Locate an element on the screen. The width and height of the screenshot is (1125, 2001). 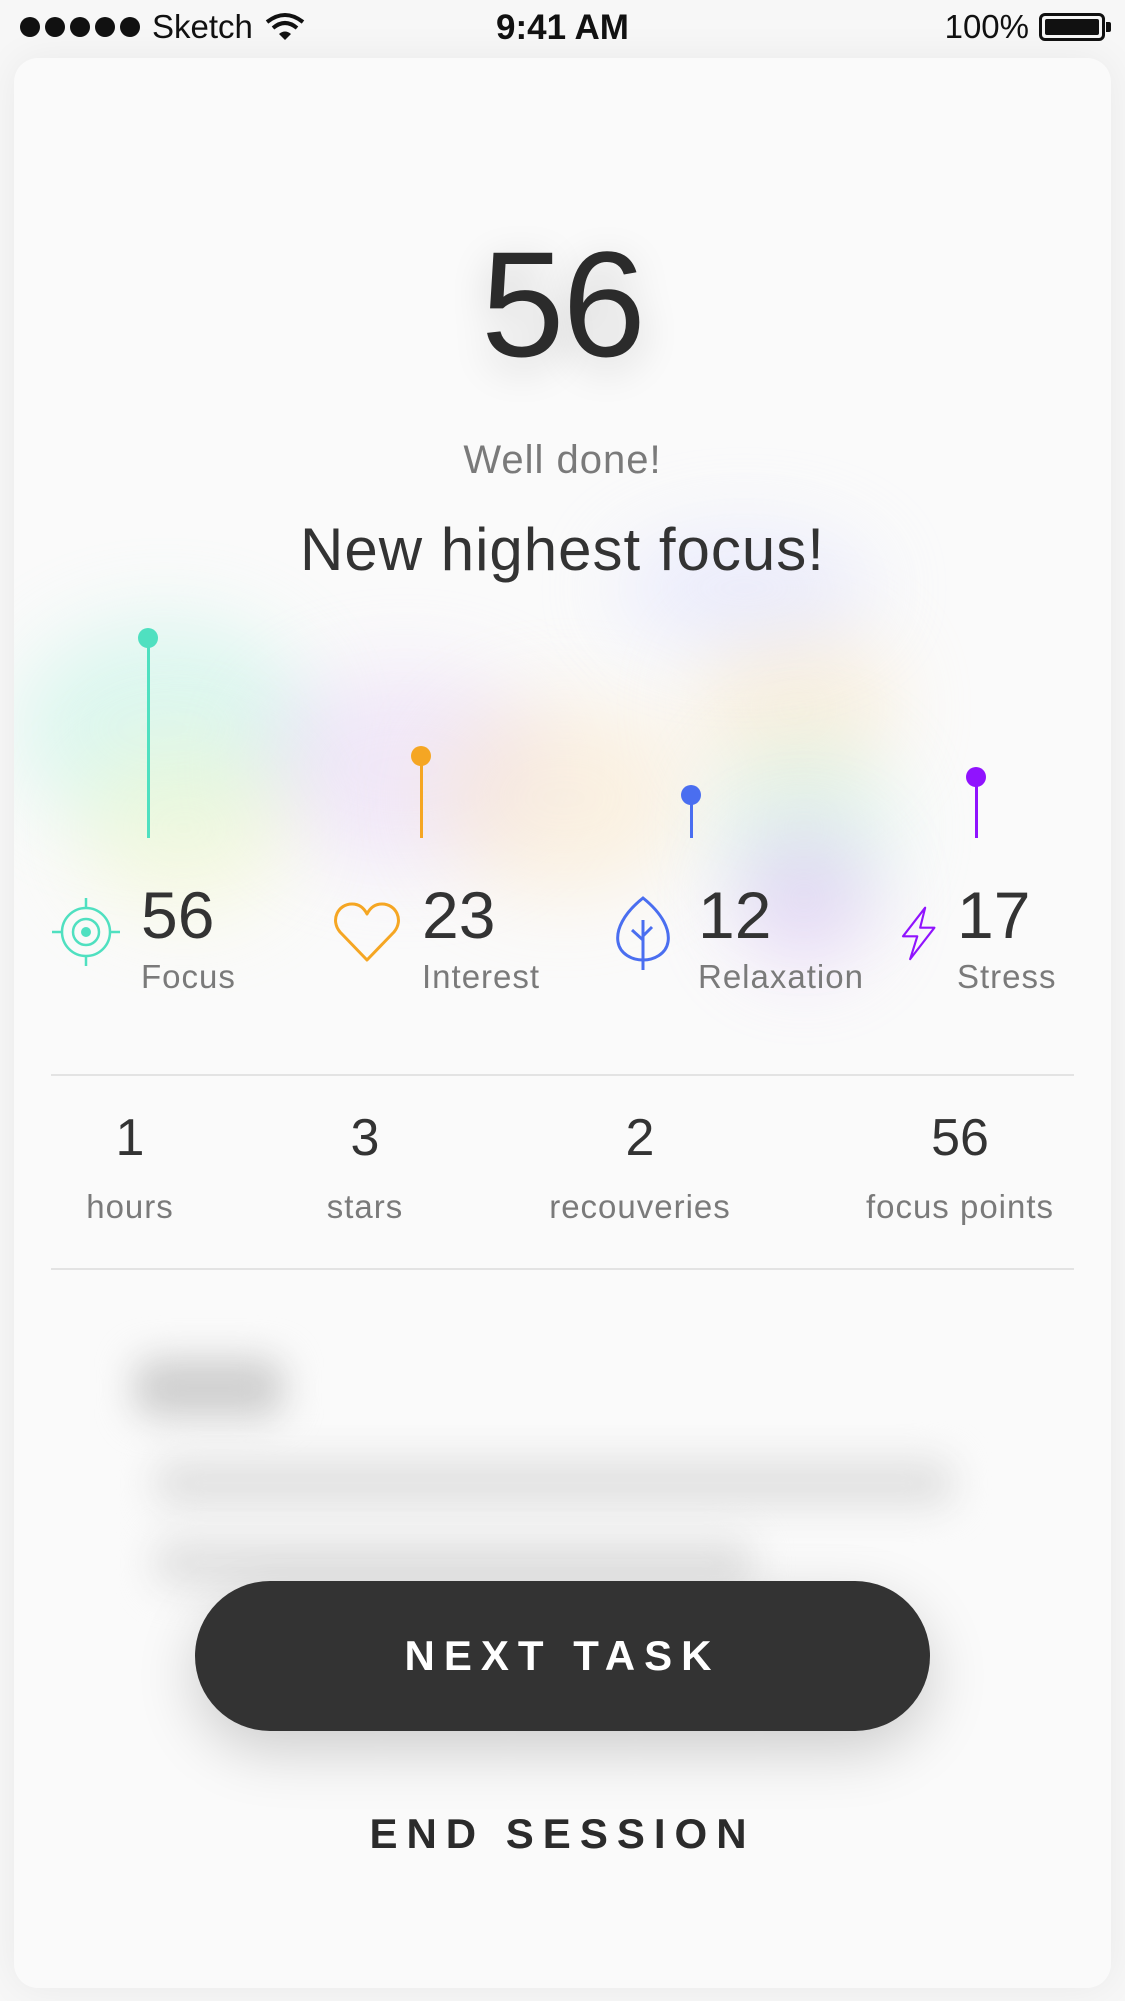
battery-status: 100% is located at coordinates (1027, 27).